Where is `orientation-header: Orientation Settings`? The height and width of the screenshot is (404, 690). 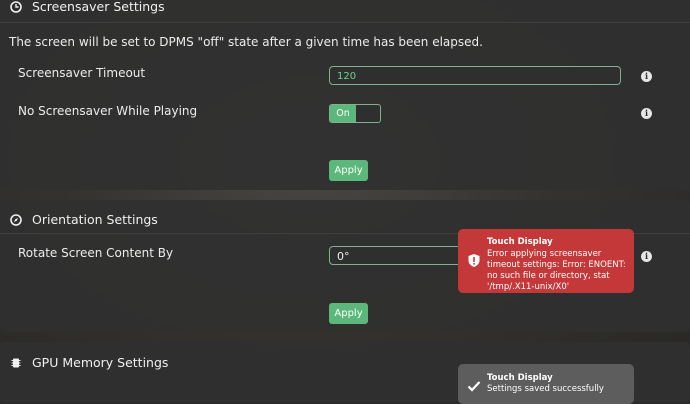 orientation-header: Orientation Settings is located at coordinates (84, 219).